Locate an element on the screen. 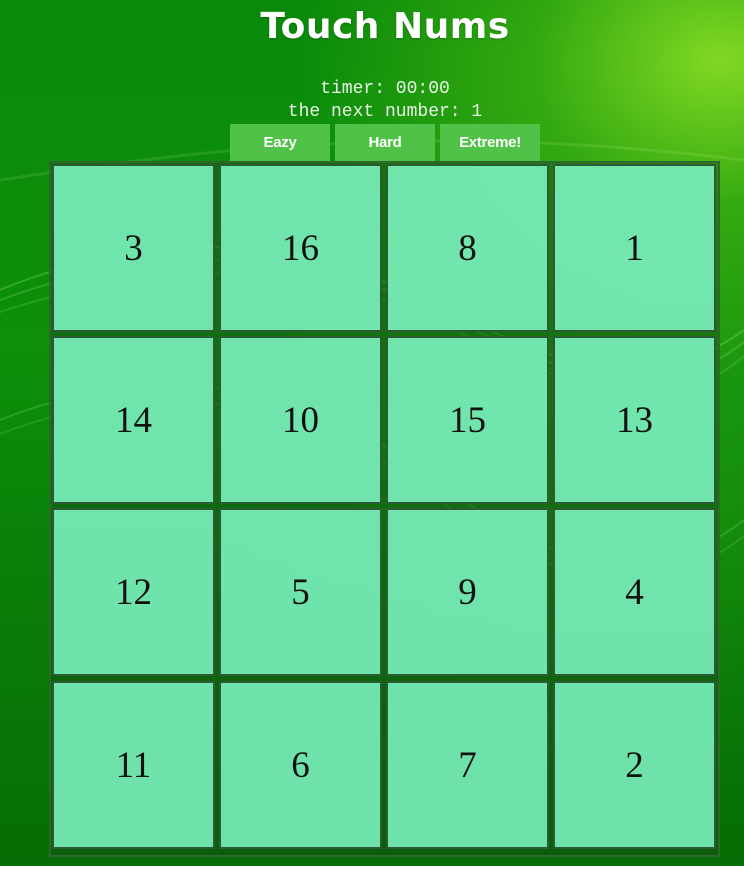 Image resolution: width=744 pixels, height=869 pixels. grid-cell: 9 is located at coordinates (467, 592).